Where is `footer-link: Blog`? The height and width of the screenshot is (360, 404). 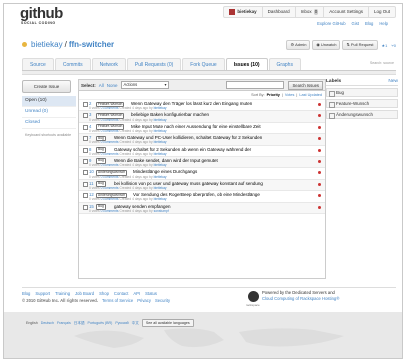 footer-link: Blog is located at coordinates (26, 293).